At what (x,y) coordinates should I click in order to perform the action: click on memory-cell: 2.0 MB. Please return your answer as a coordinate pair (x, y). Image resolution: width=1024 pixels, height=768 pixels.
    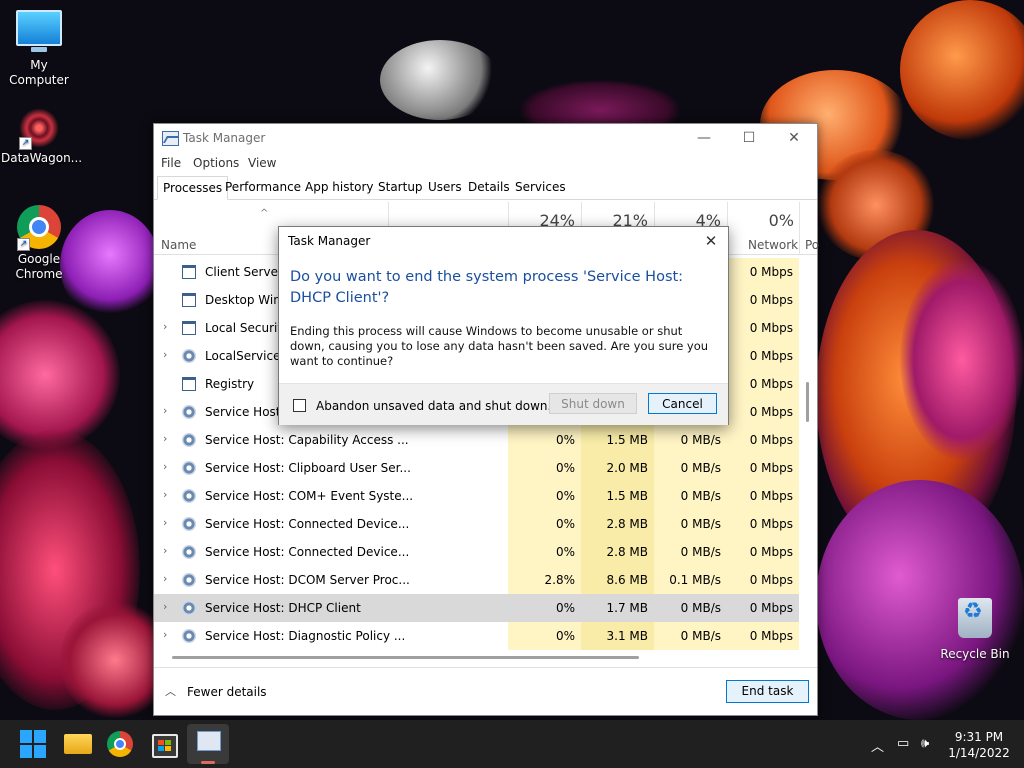
    Looking at the image, I should click on (617, 468).